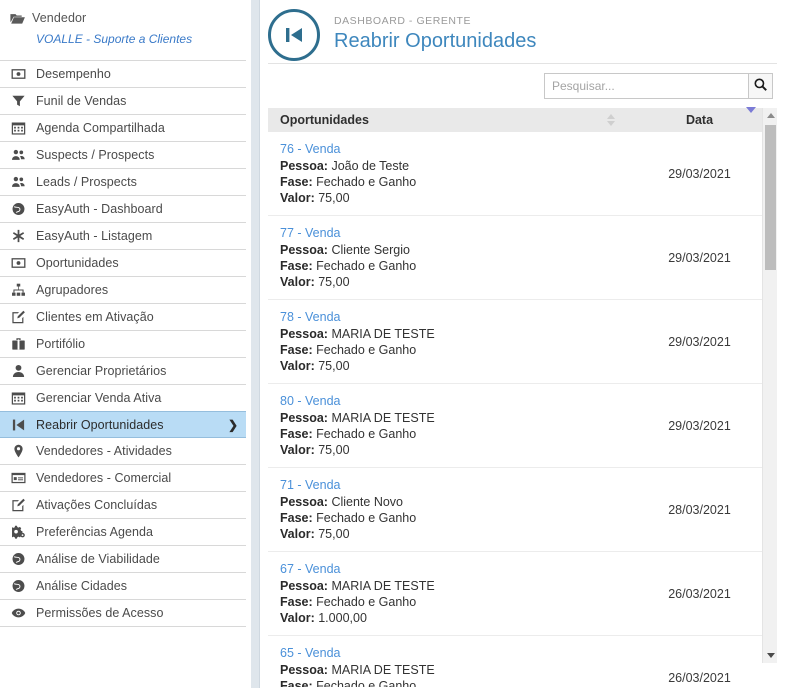  I want to click on sidebar-item-suspects-prospects: Suspects / Prospects, so click(123, 155).